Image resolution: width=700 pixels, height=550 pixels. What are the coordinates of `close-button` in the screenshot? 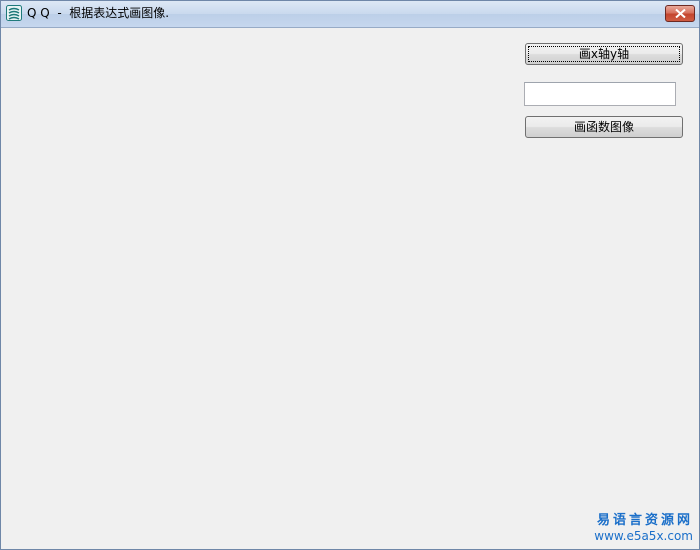 It's located at (680, 13).